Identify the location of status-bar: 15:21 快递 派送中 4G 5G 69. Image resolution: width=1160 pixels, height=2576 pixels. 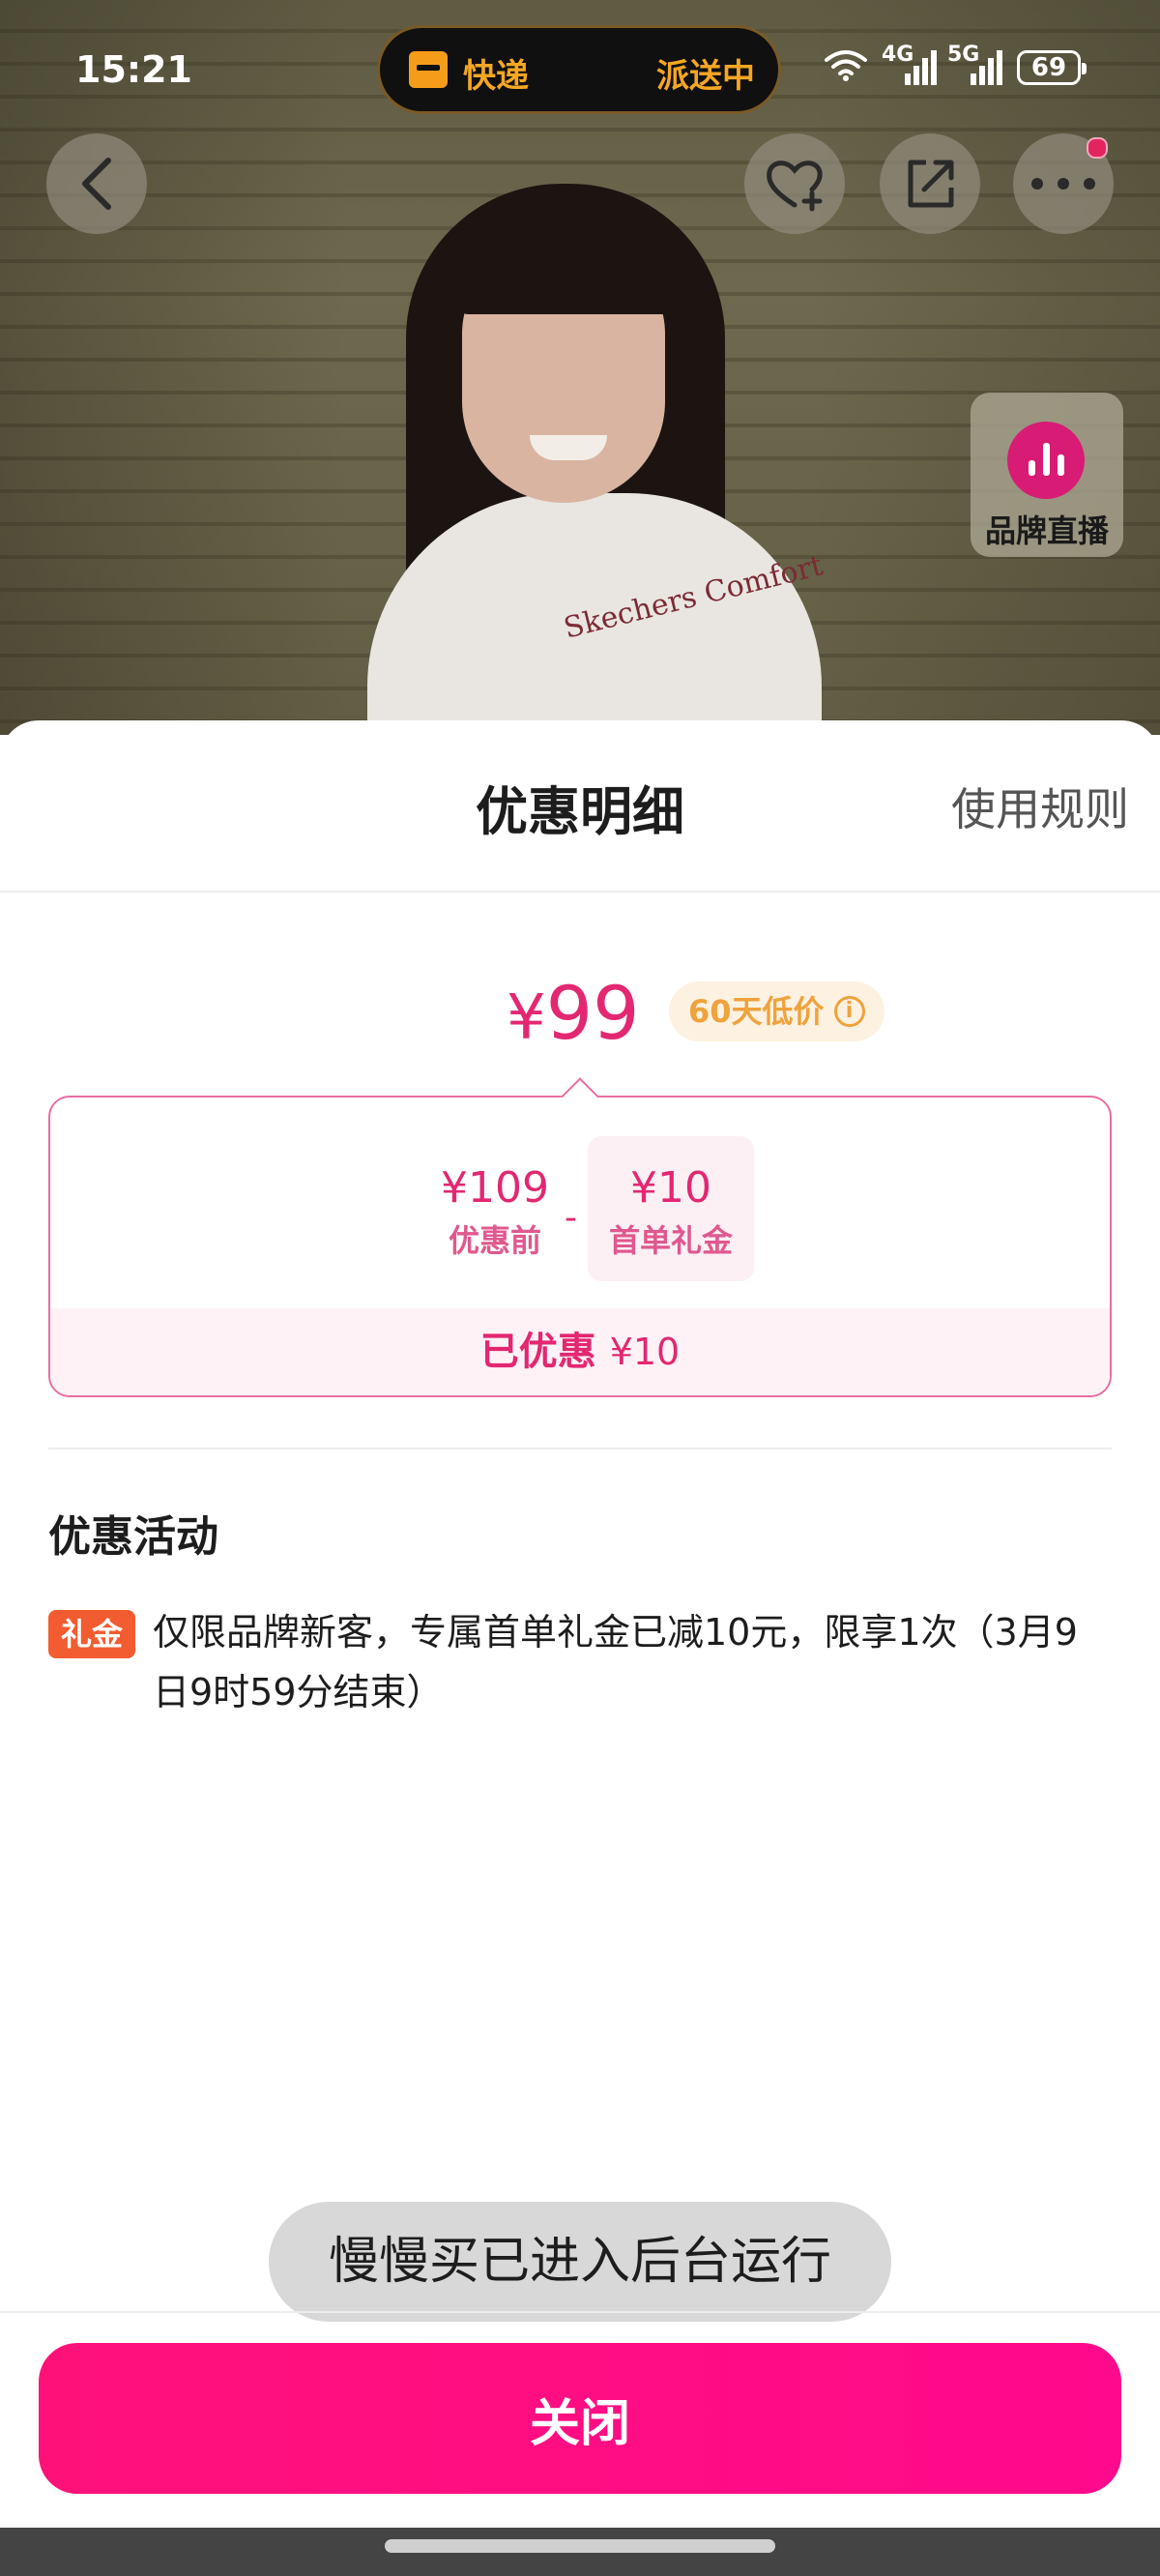
(580, 67).